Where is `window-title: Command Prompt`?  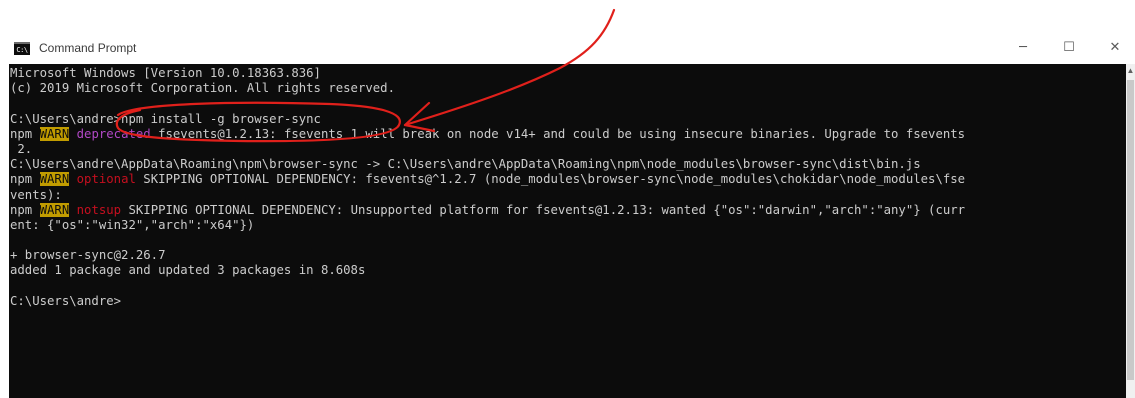
window-title: Command Prompt is located at coordinates (88, 48).